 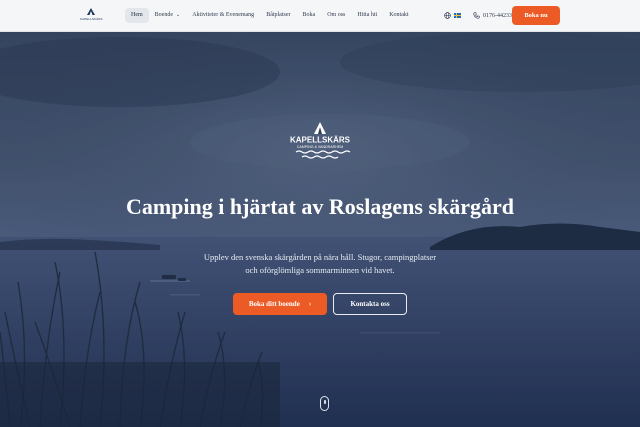 I want to click on nav-item-hitta-hit: Hitta hit, so click(x=367, y=15).